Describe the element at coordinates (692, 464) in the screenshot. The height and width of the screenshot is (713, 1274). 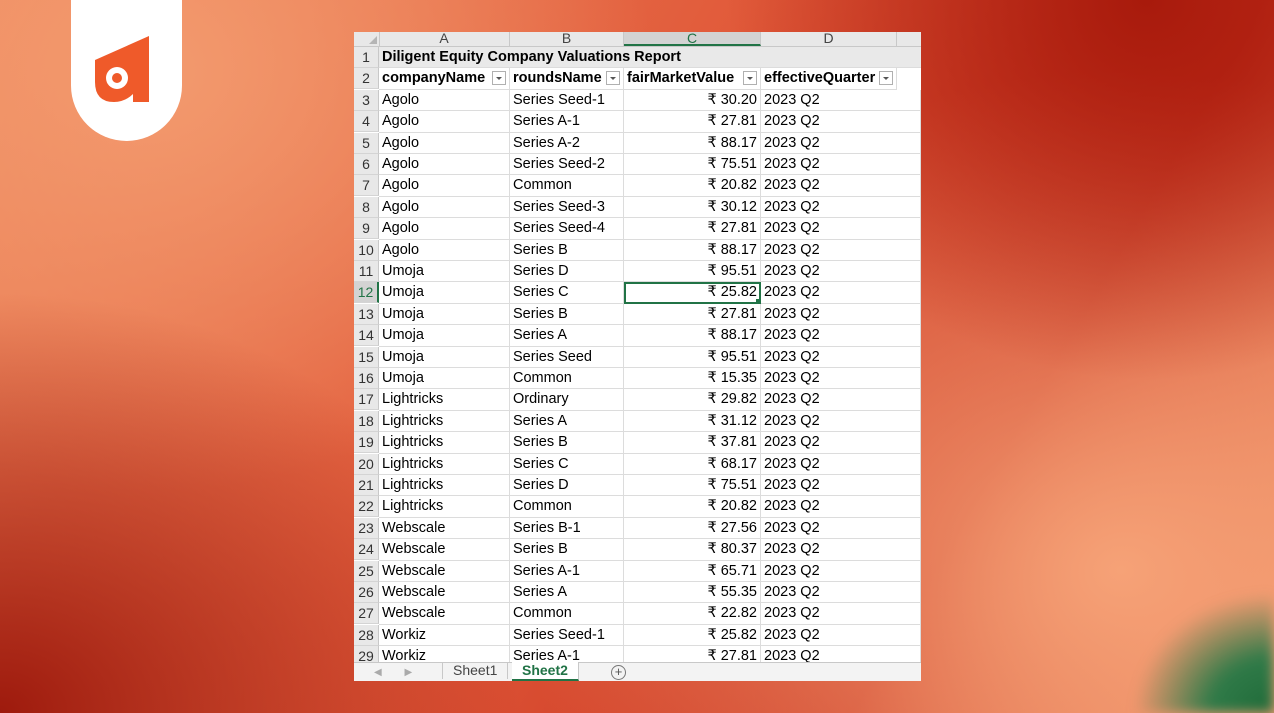
I see `table-cell: ₹ 68.17` at that location.